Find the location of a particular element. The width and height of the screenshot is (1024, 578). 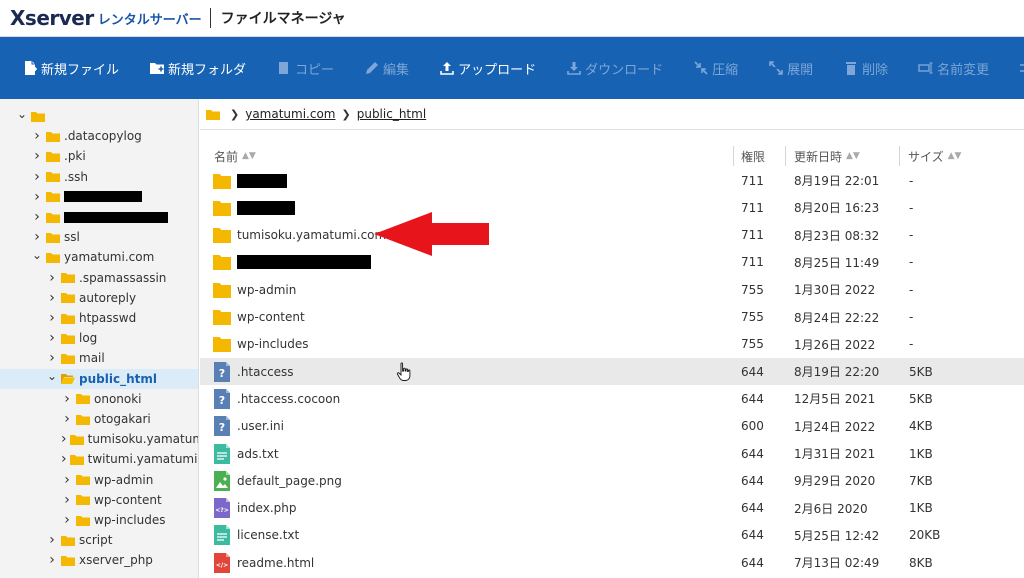

tree-item: ⌄ yamatumi.com is located at coordinates (99, 257).